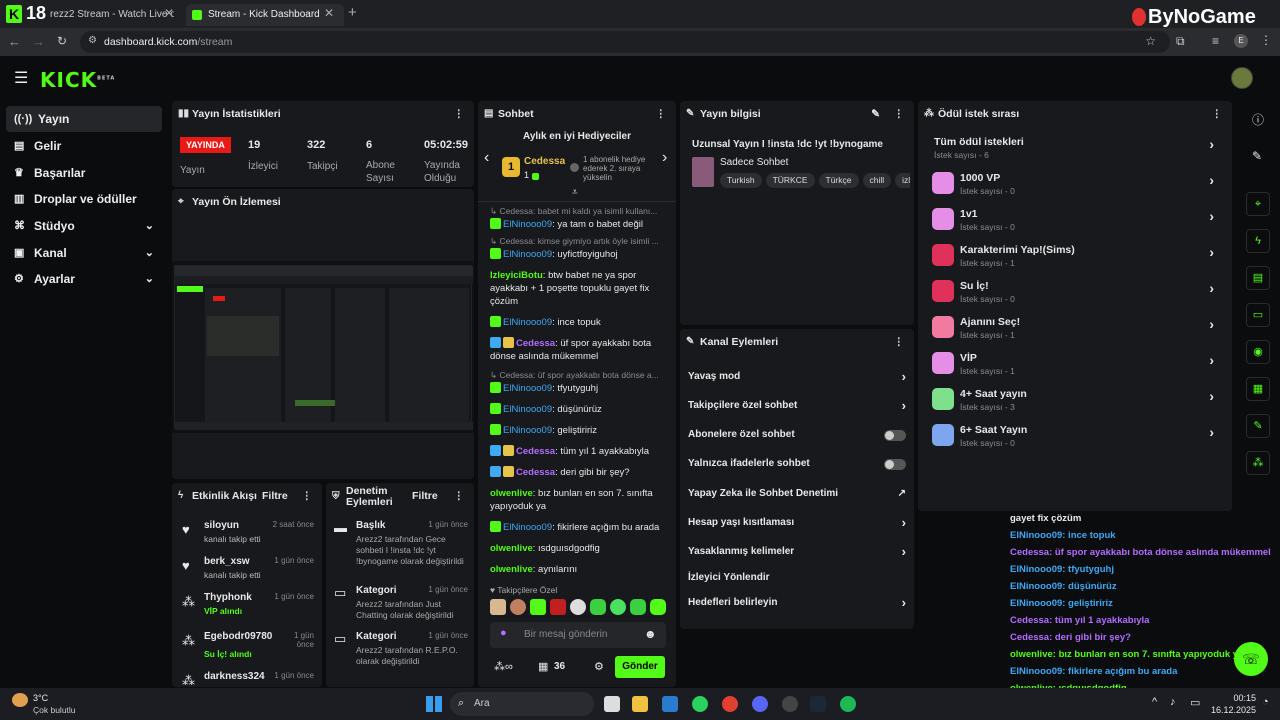 The height and width of the screenshot is (720, 1280). Describe the element at coordinates (265, 15) in the screenshot. I see `tab-dashboard: Stream - Kick Dashboard` at that location.